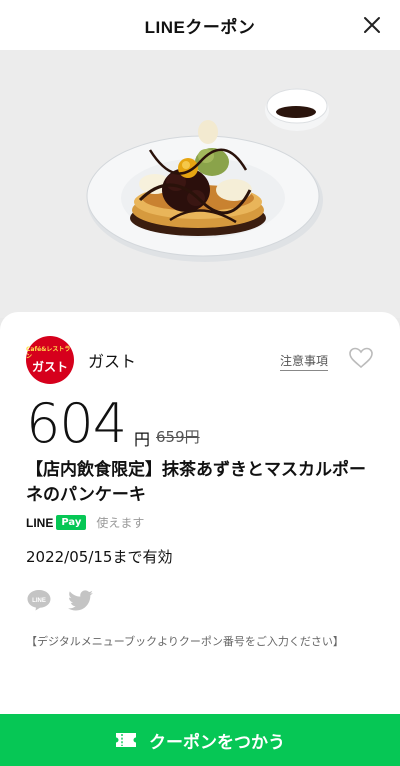  What do you see at coordinates (112, 361) in the screenshot?
I see `shop-name: ガスト` at bounding box center [112, 361].